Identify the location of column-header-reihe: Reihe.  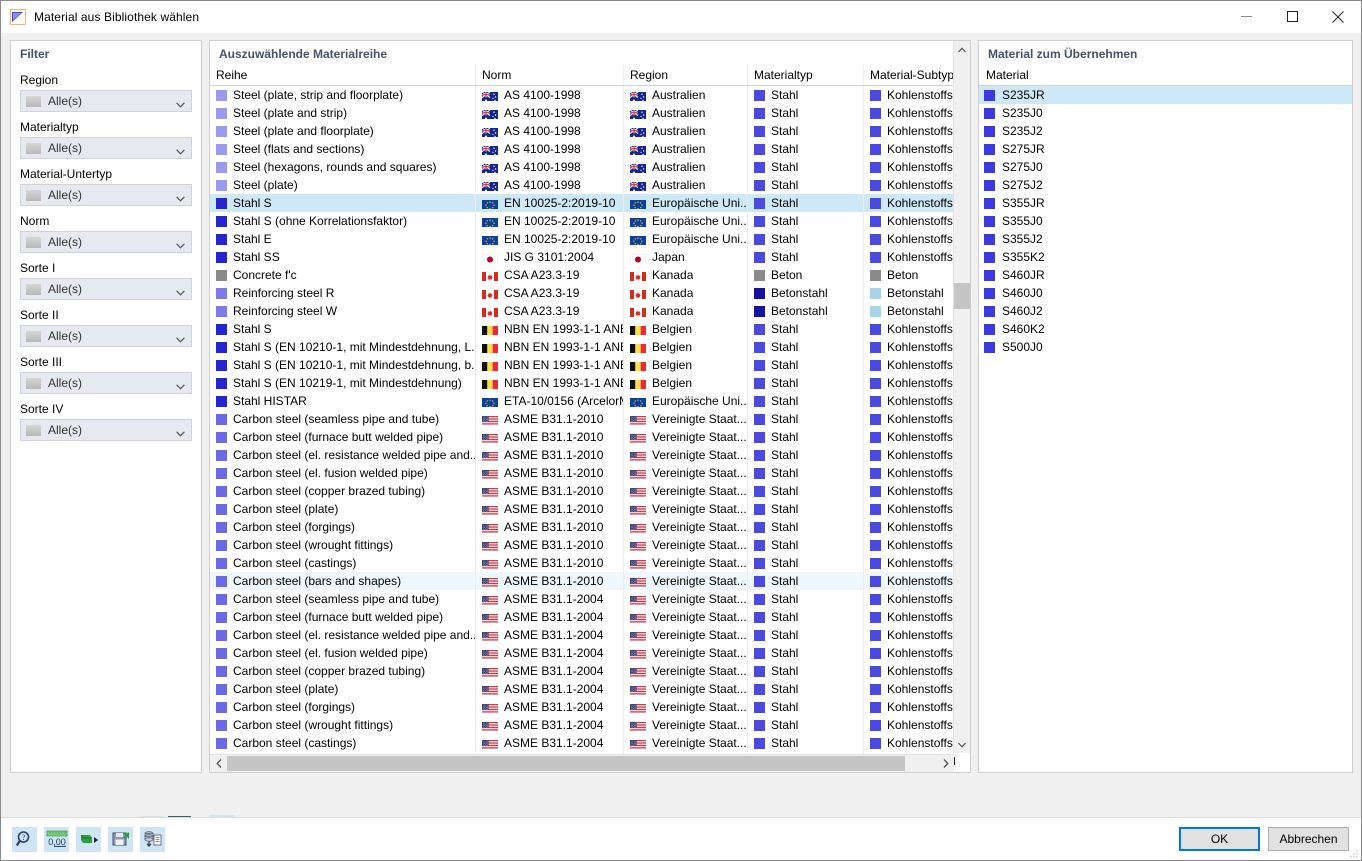
(343, 75).